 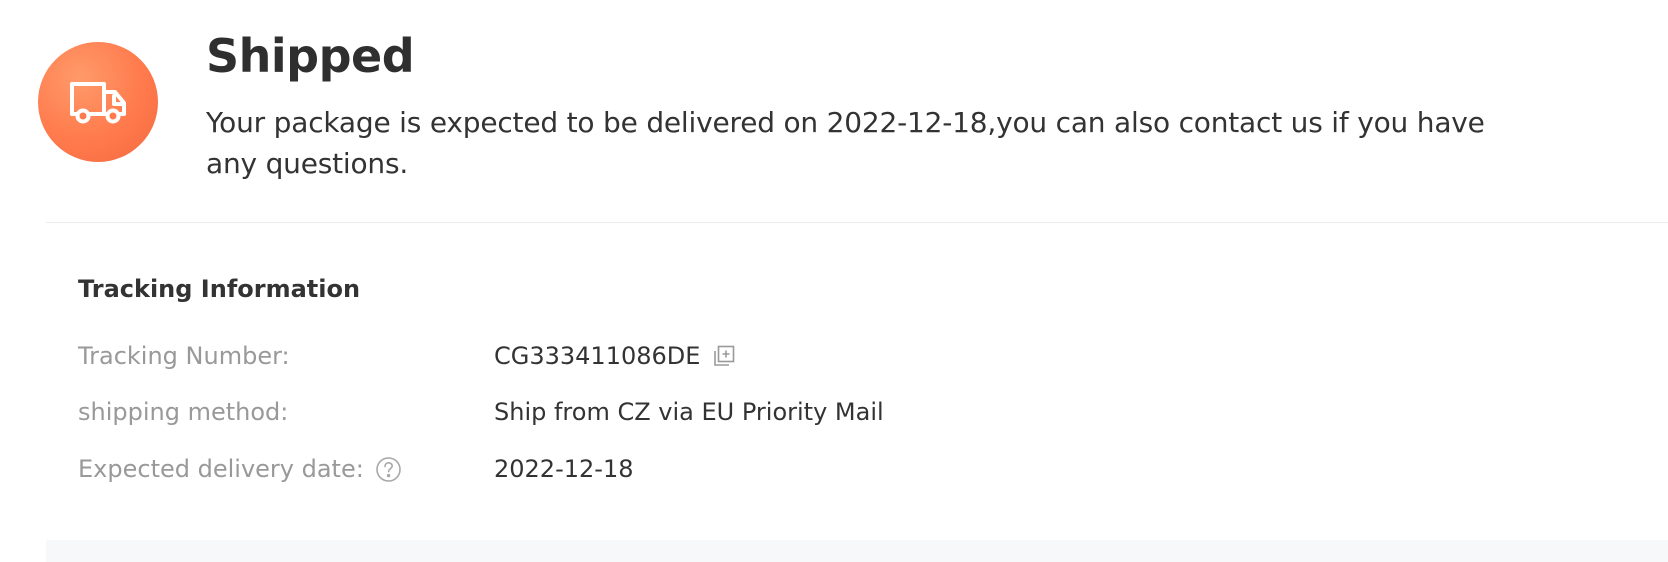 I want to click on copy-icon, so click(x=724, y=356).